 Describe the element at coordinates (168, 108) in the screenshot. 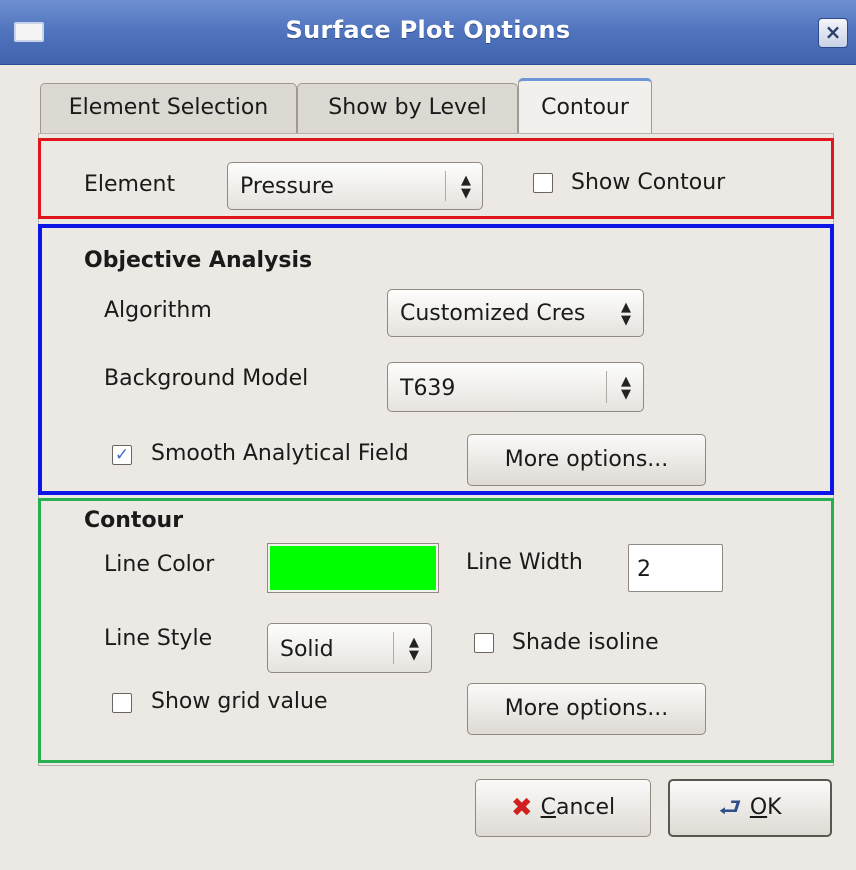

I see `tab-element-selection: Element Selection` at that location.